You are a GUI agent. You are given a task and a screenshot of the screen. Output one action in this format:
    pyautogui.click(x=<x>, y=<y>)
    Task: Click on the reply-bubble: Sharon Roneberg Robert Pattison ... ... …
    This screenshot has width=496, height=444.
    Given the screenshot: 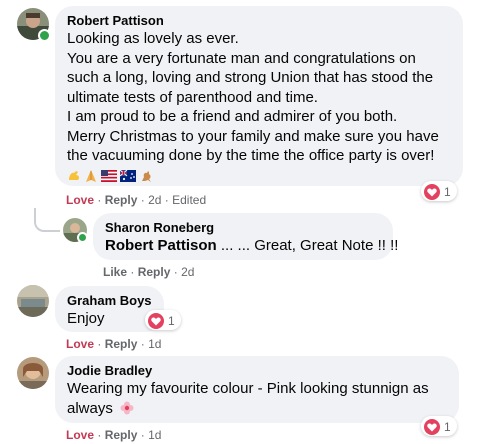 What is the action you would take?
    pyautogui.click(x=246, y=236)
    